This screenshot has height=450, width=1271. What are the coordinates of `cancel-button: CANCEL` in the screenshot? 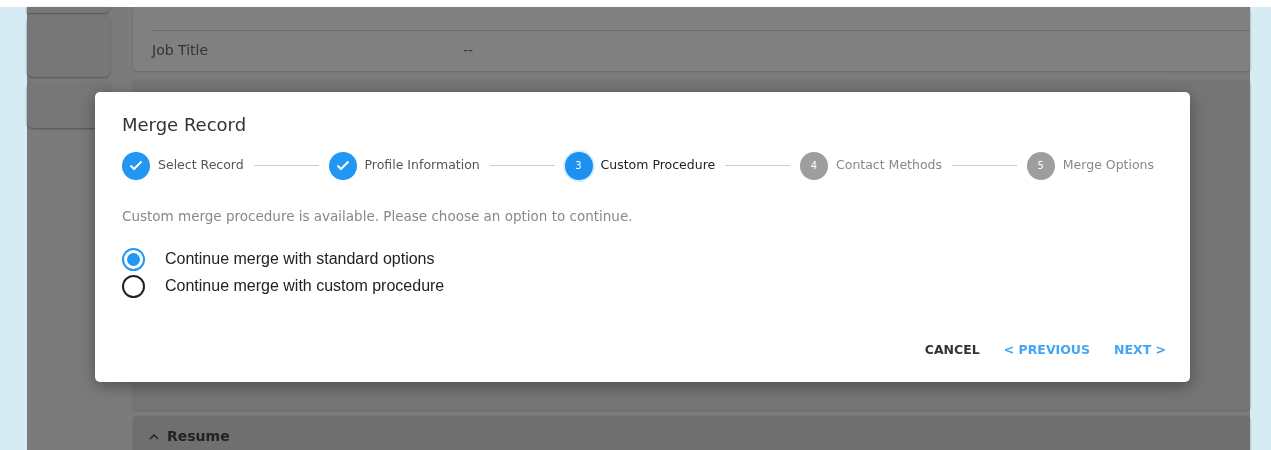 It's located at (952, 350).